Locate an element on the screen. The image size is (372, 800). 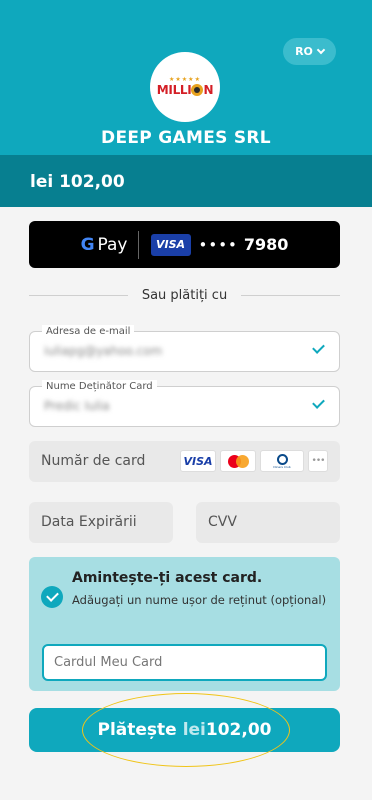
expiry-input: Data Expirării is located at coordinates (101, 522).